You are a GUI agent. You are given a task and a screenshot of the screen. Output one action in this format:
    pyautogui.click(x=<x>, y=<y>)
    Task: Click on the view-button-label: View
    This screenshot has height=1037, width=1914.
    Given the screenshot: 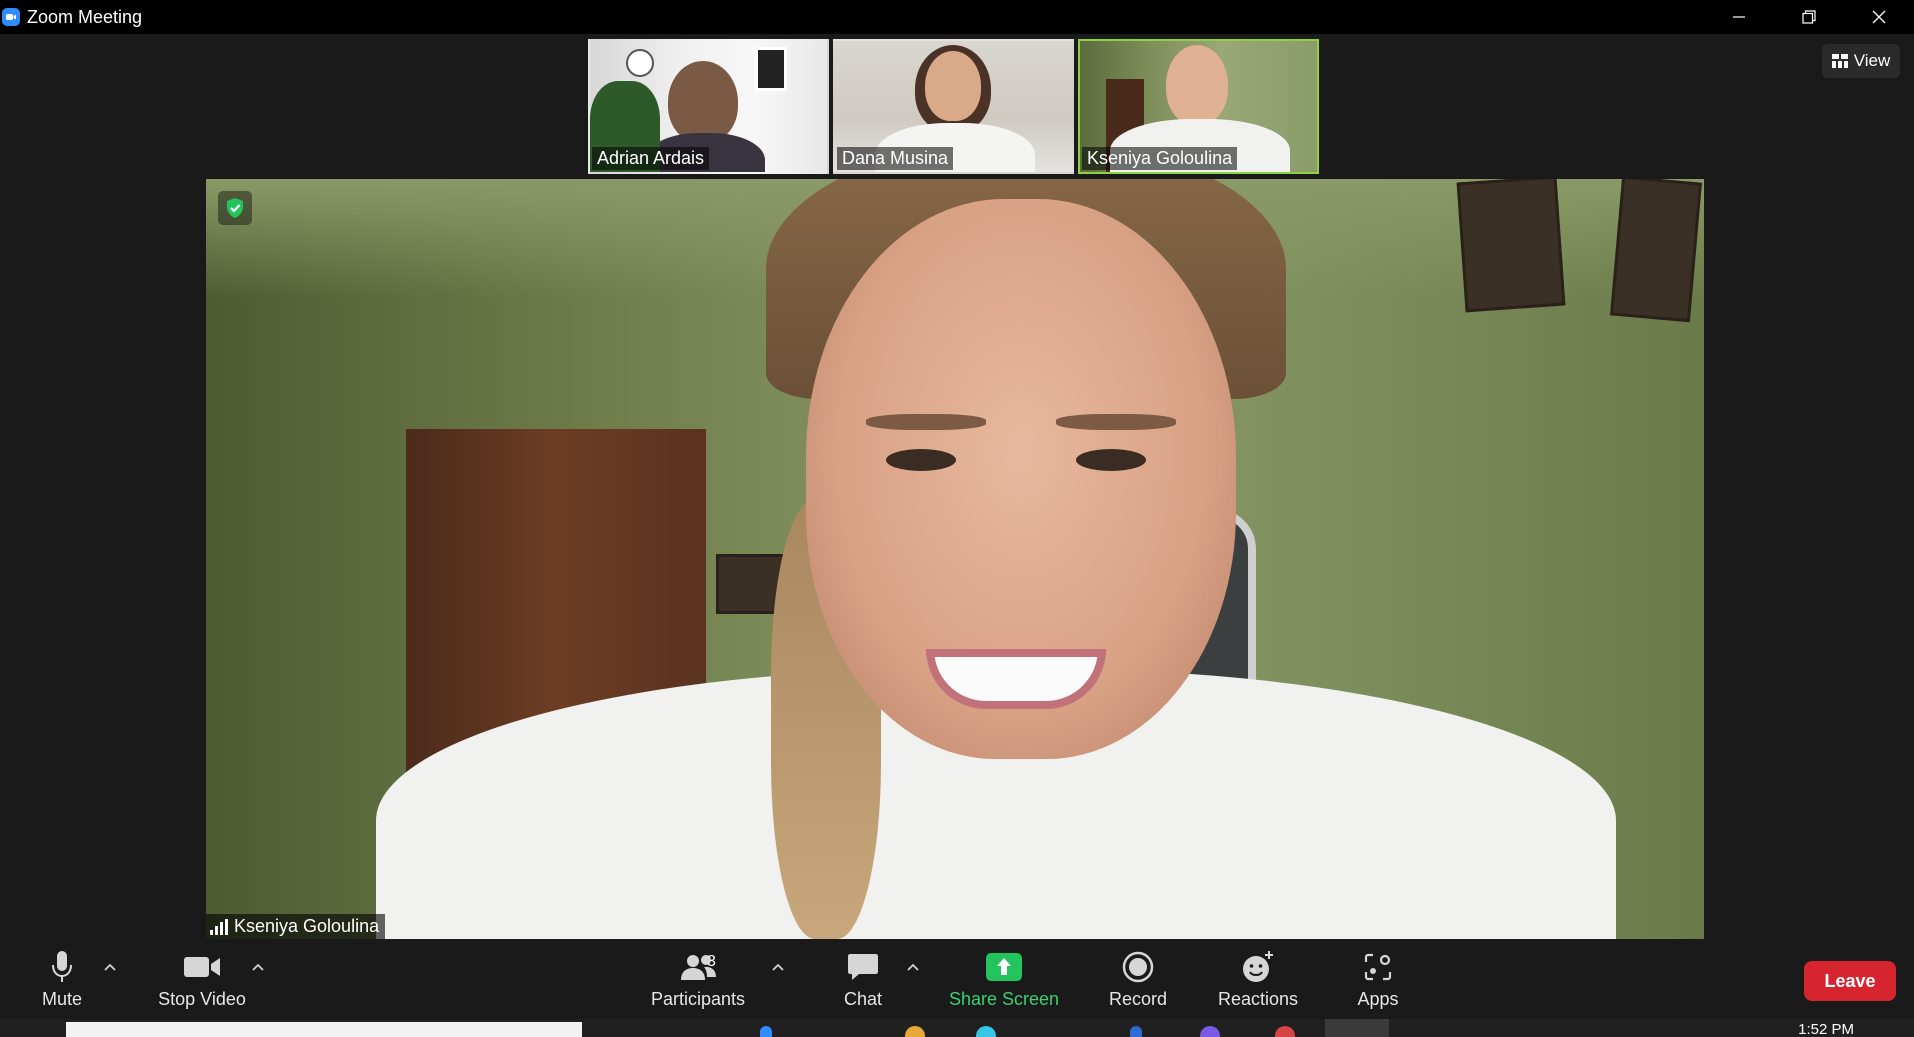 What is the action you would take?
    pyautogui.click(x=1872, y=60)
    